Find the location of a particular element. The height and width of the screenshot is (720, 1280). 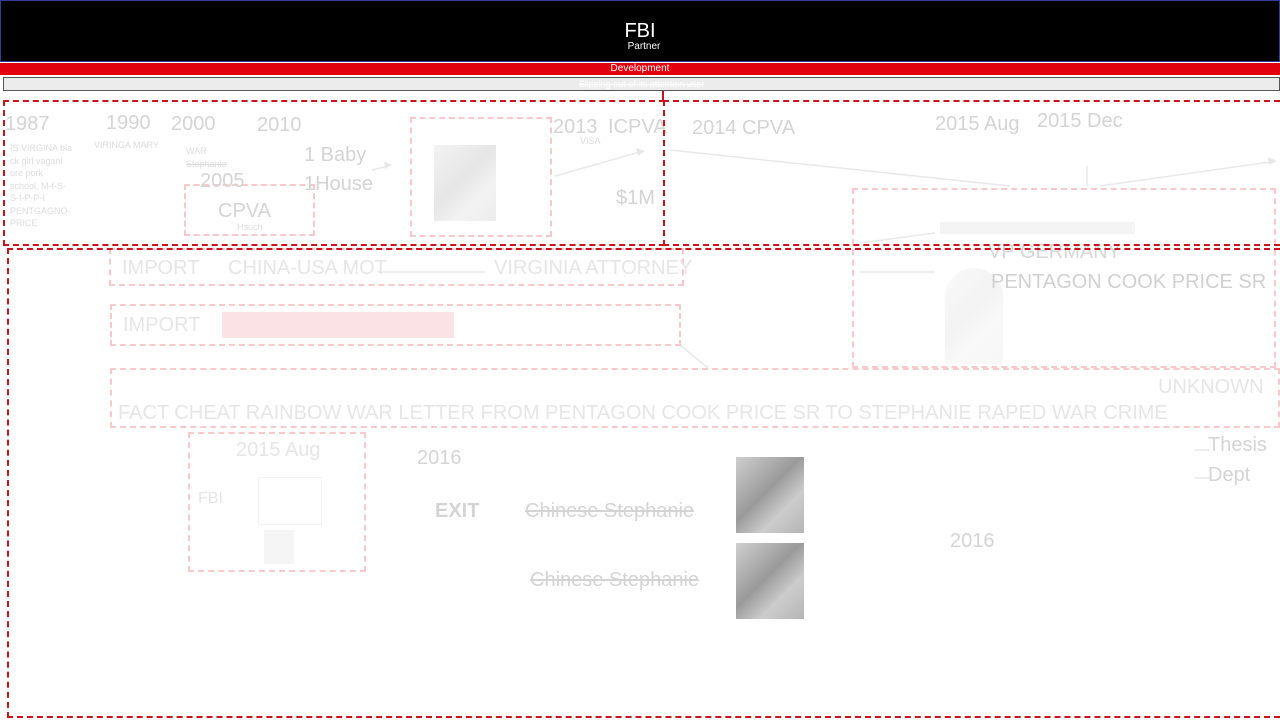

frame-connector is located at coordinates (663, 96).